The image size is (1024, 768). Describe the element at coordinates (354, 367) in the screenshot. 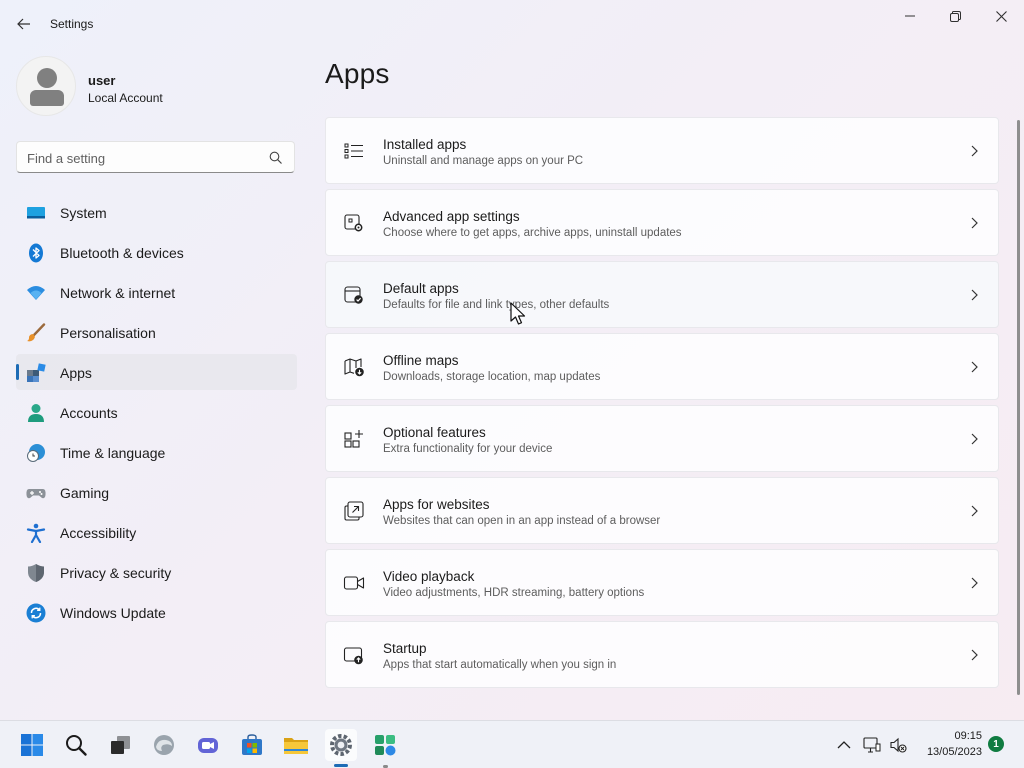

I see `map-download-icon` at that location.